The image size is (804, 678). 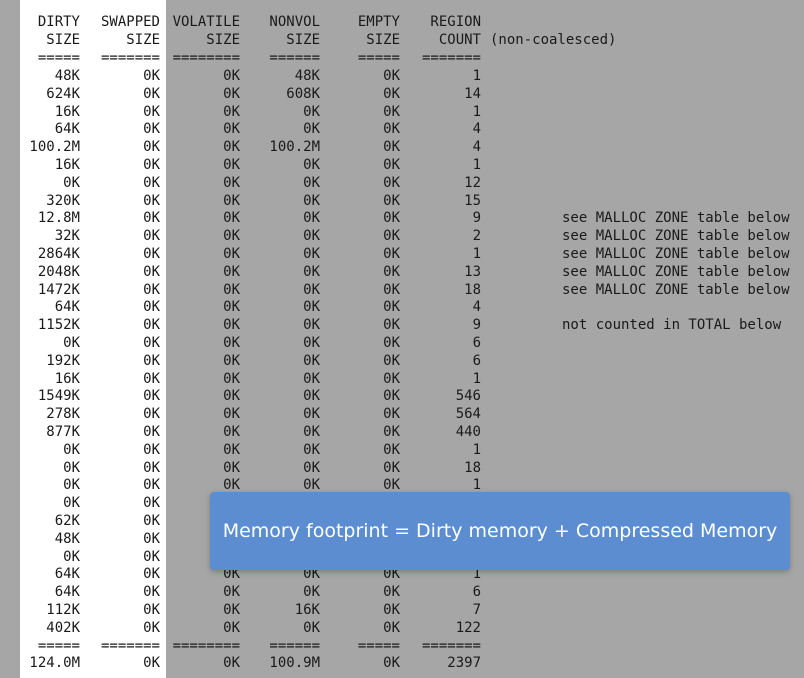 I want to click on cell-dirty: 1472K, so click(x=58, y=289).